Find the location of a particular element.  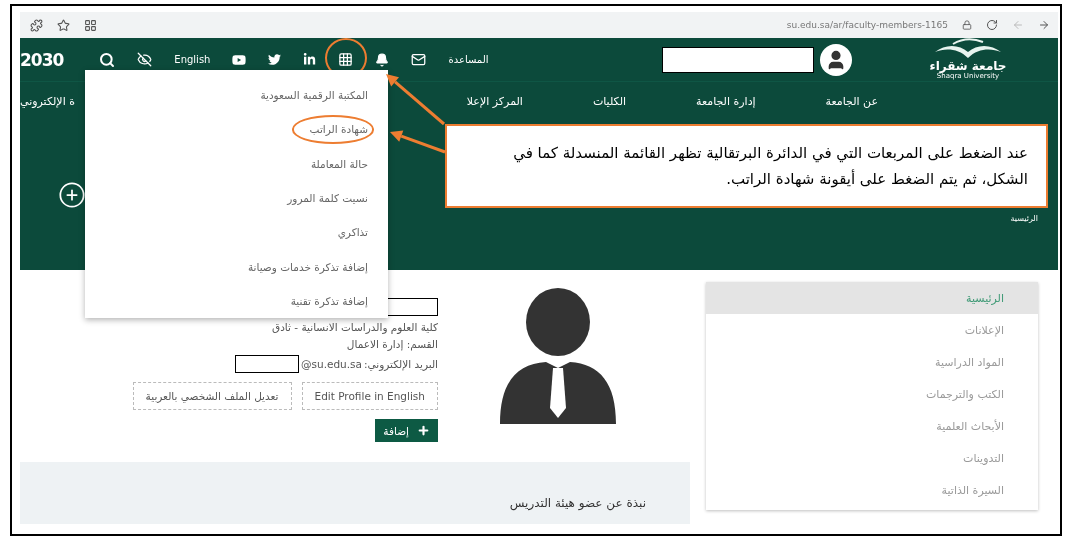

section-title: نبذة عن عضو هيئة التدريس is located at coordinates (577, 503).